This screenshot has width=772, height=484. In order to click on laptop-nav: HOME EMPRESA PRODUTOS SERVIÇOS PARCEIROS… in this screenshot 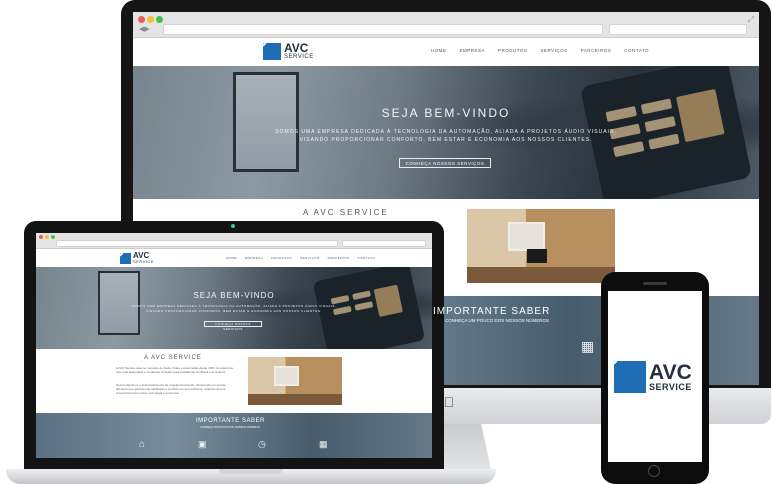, I will do `click(300, 258)`.